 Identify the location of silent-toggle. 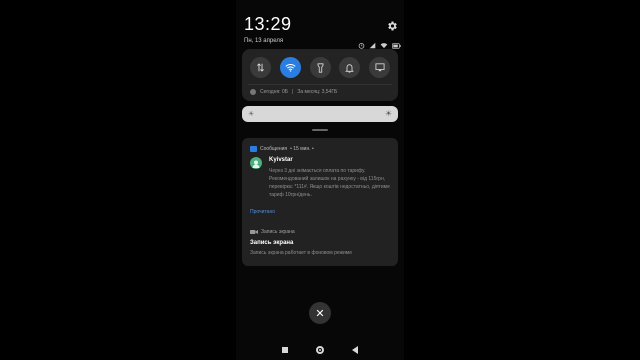
(350, 67).